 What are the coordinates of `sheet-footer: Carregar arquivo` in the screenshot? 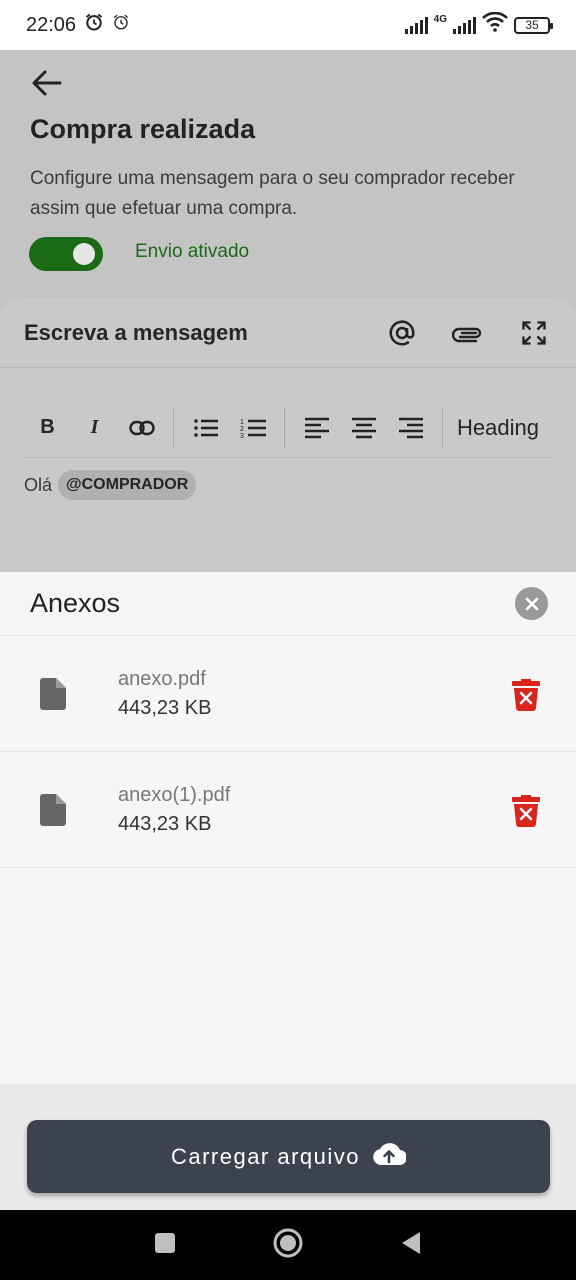 It's located at (288, 1147).